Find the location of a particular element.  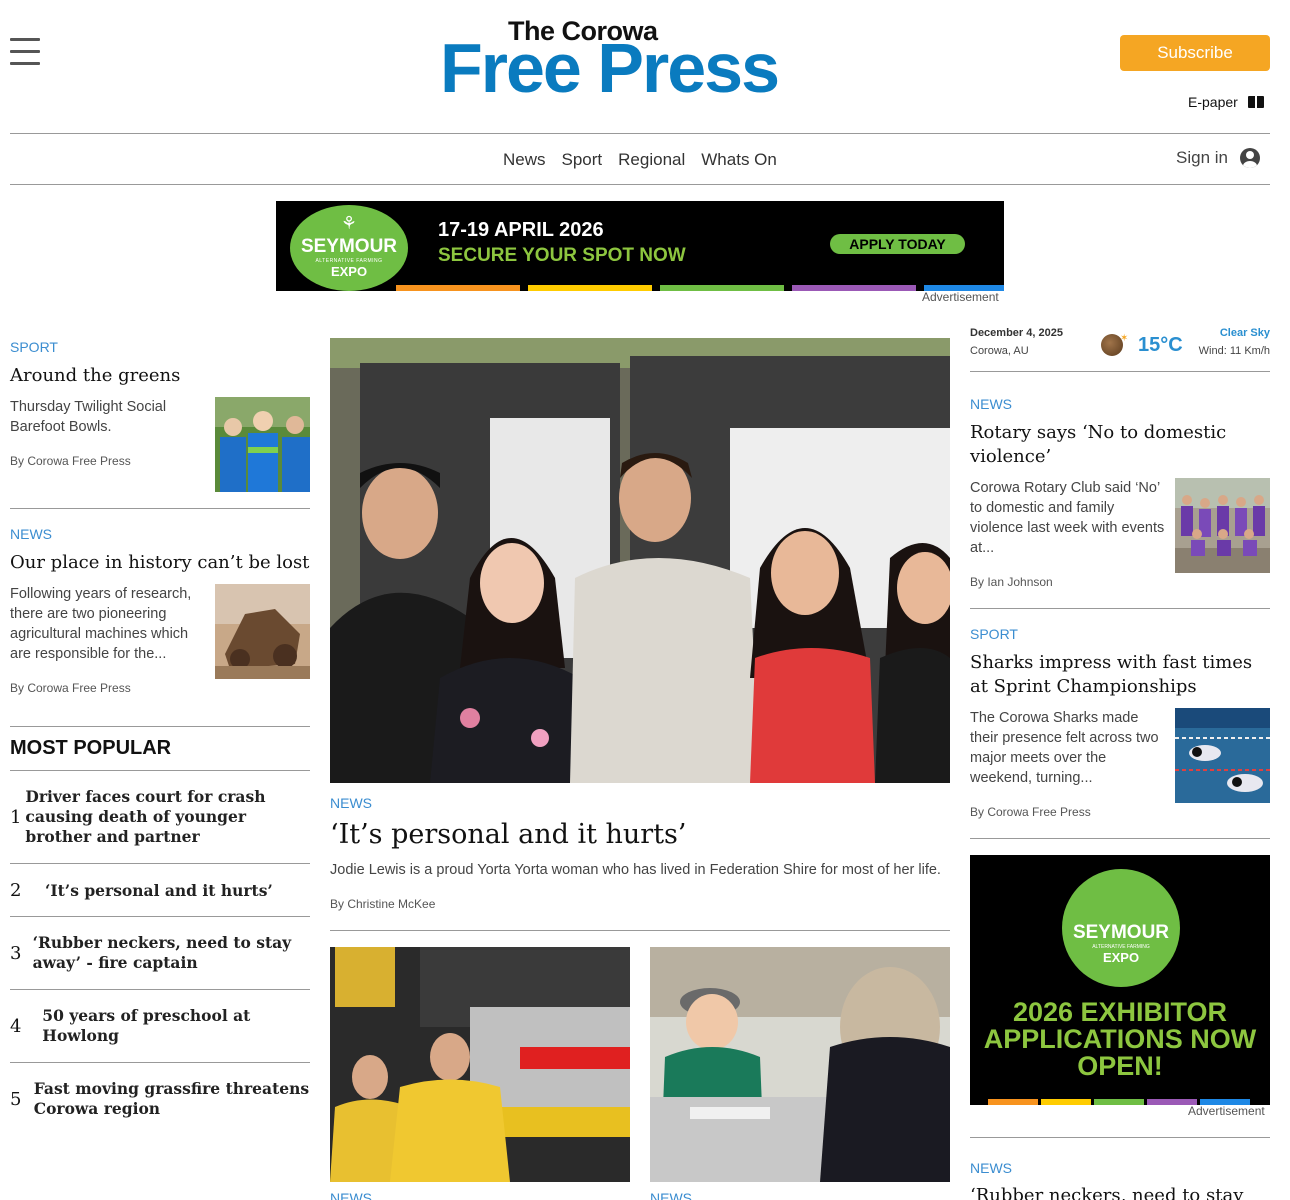

sign-in-link: Sign in is located at coordinates (1218, 158).